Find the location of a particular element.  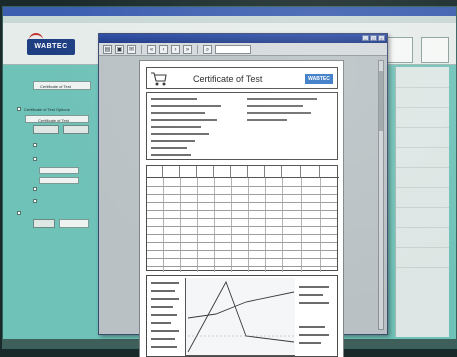

certificate-info-box is located at coordinates (242, 126).